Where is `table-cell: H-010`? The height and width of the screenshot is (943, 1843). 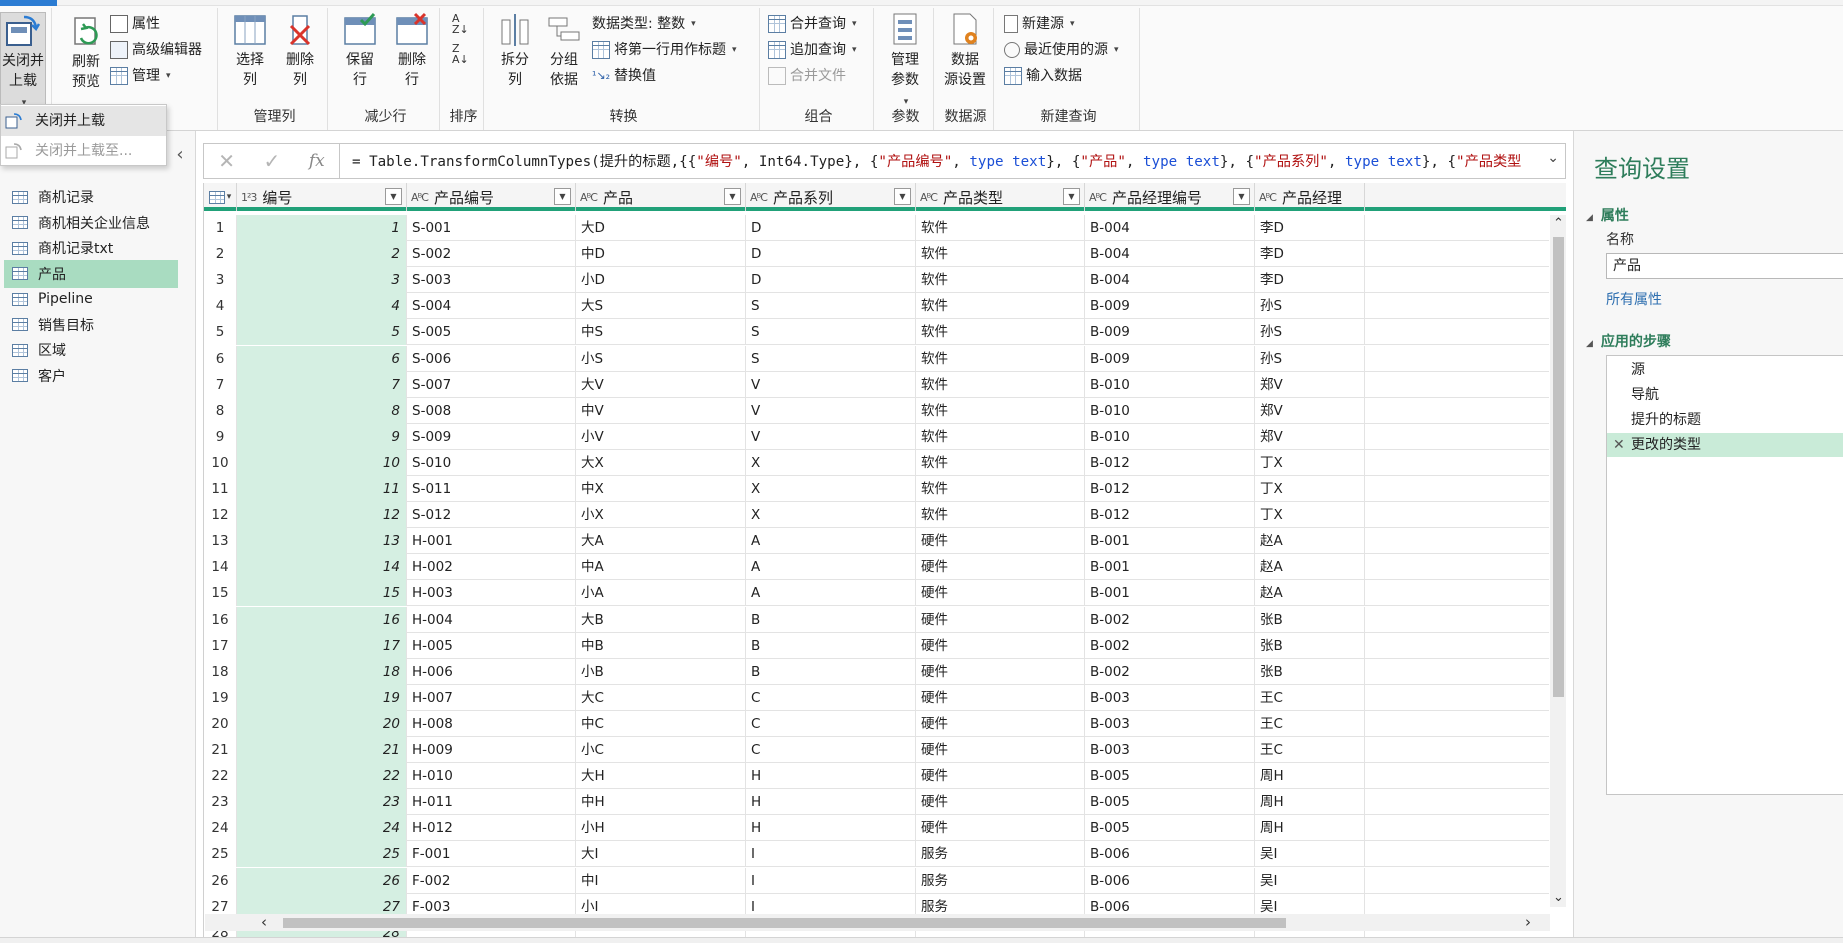 table-cell: H-010 is located at coordinates (491, 776).